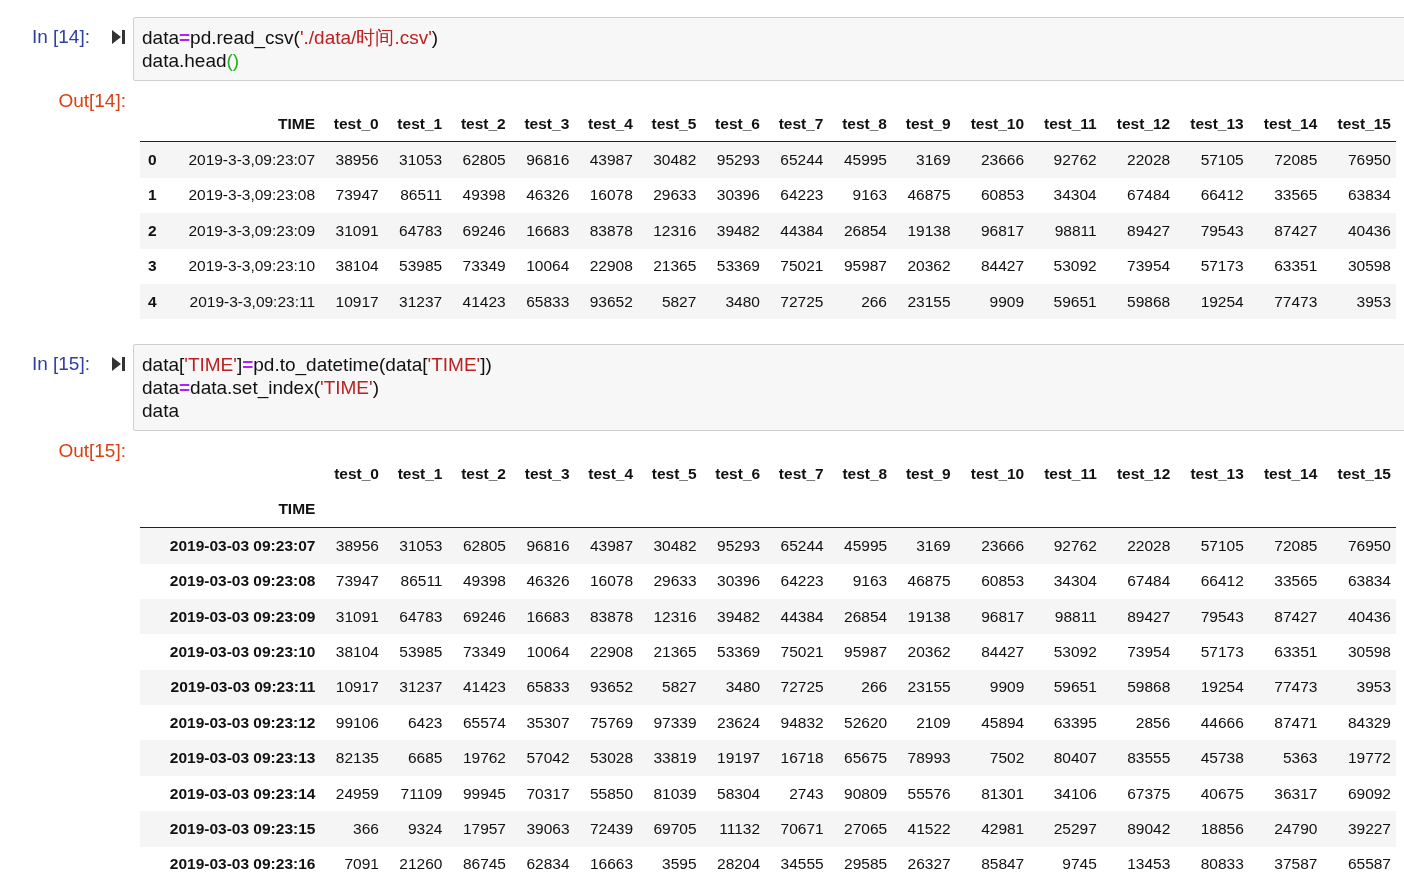 The width and height of the screenshot is (1404, 881). I want to click on table-cell: 33565, so click(1285, 581).